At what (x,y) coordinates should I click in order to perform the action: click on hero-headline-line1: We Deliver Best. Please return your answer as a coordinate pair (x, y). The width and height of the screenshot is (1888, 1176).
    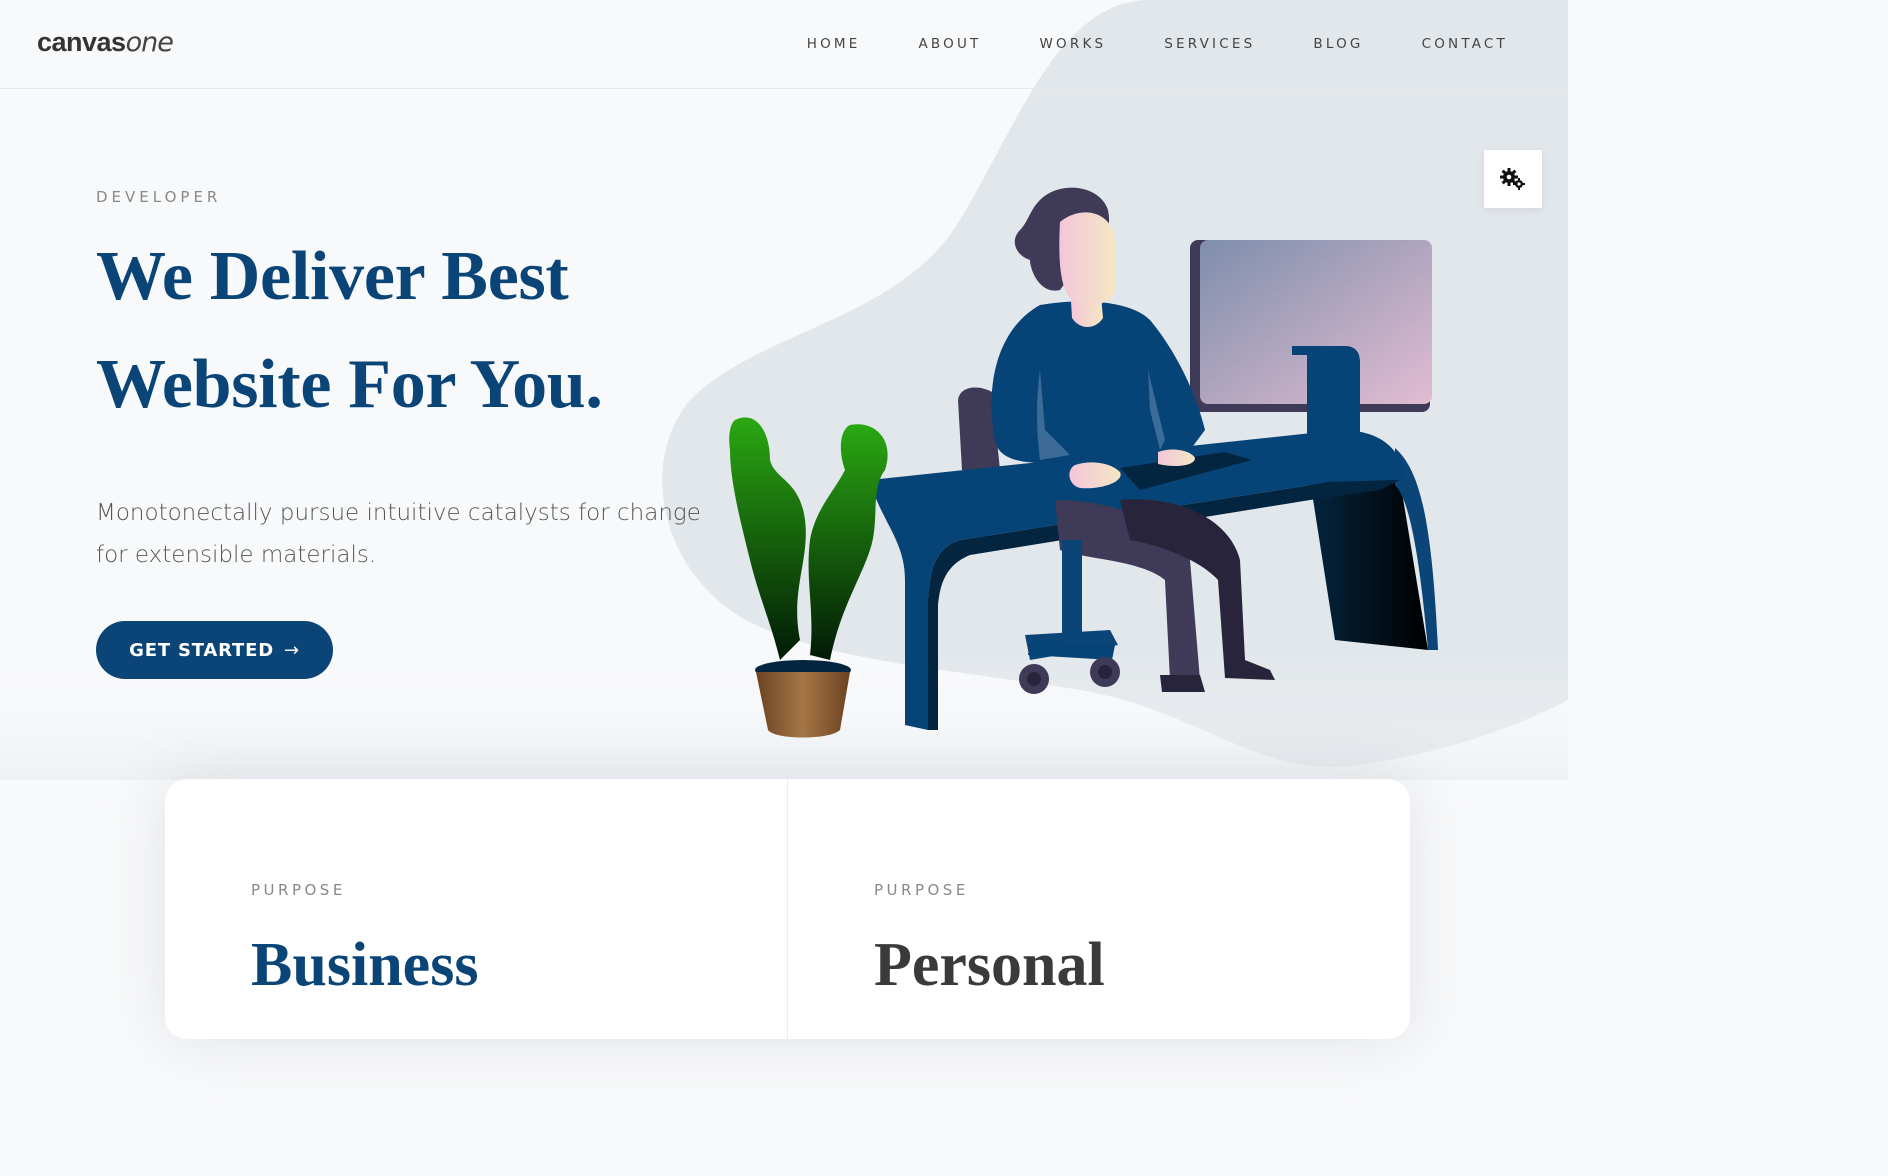
    Looking at the image, I should click on (332, 276).